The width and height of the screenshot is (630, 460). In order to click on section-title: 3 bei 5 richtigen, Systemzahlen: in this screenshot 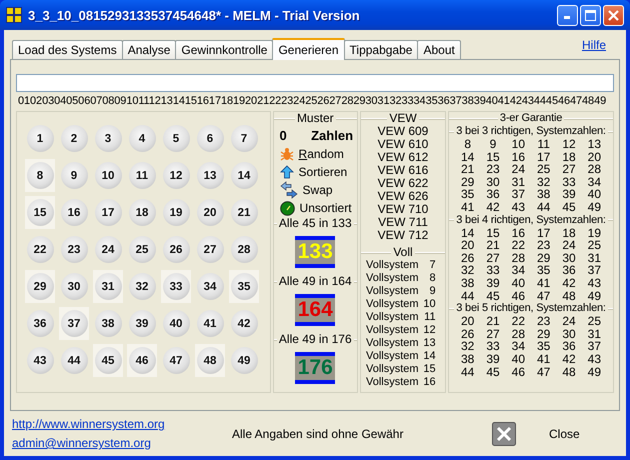, I will do `click(531, 309)`.